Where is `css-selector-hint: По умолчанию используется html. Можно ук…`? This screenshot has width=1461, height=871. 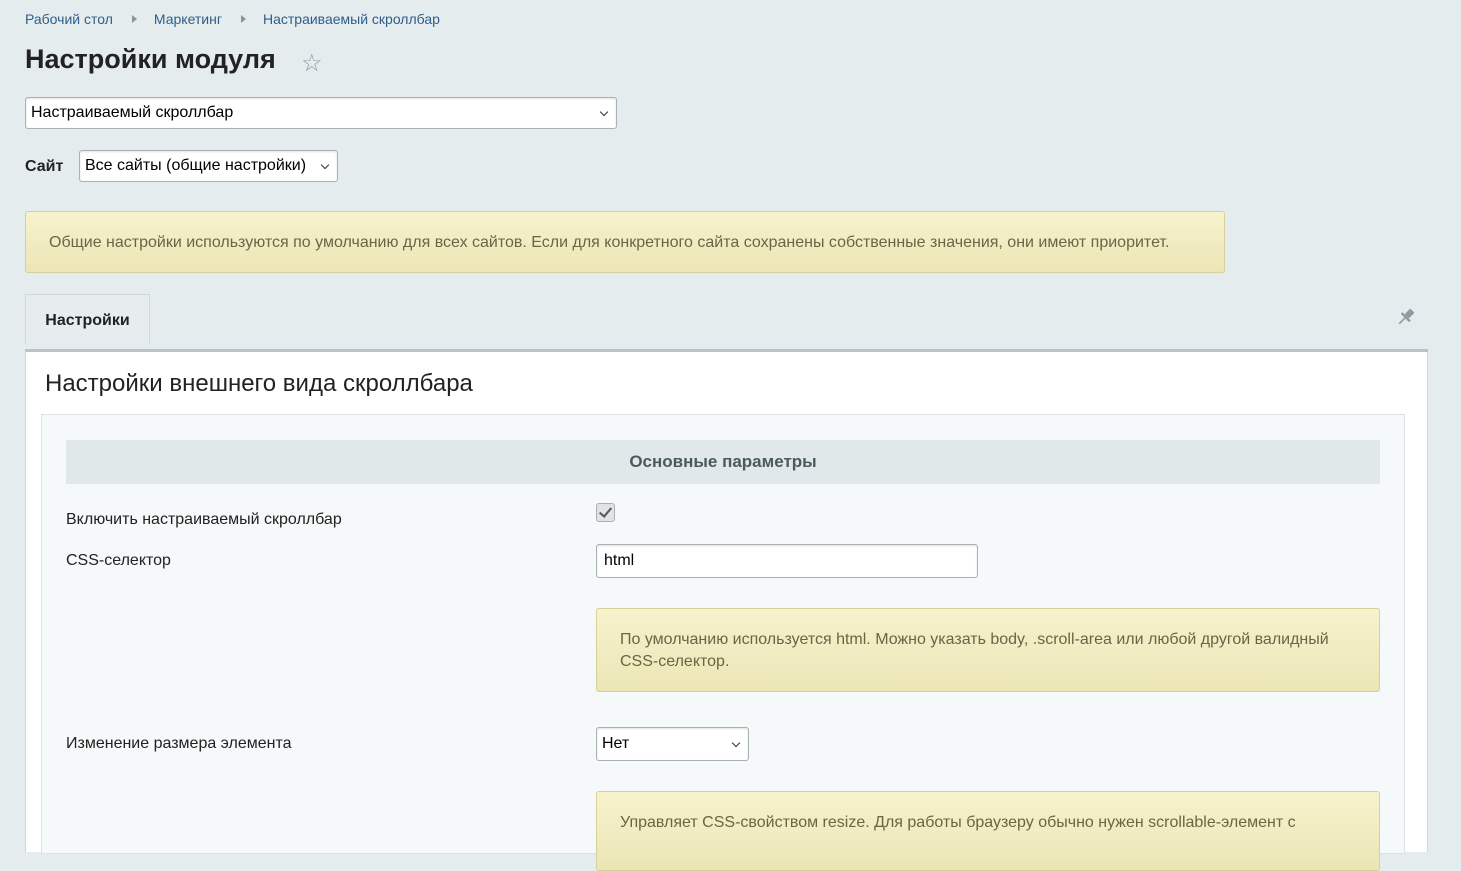 css-selector-hint: По умолчанию используется html. Можно ук… is located at coordinates (988, 650).